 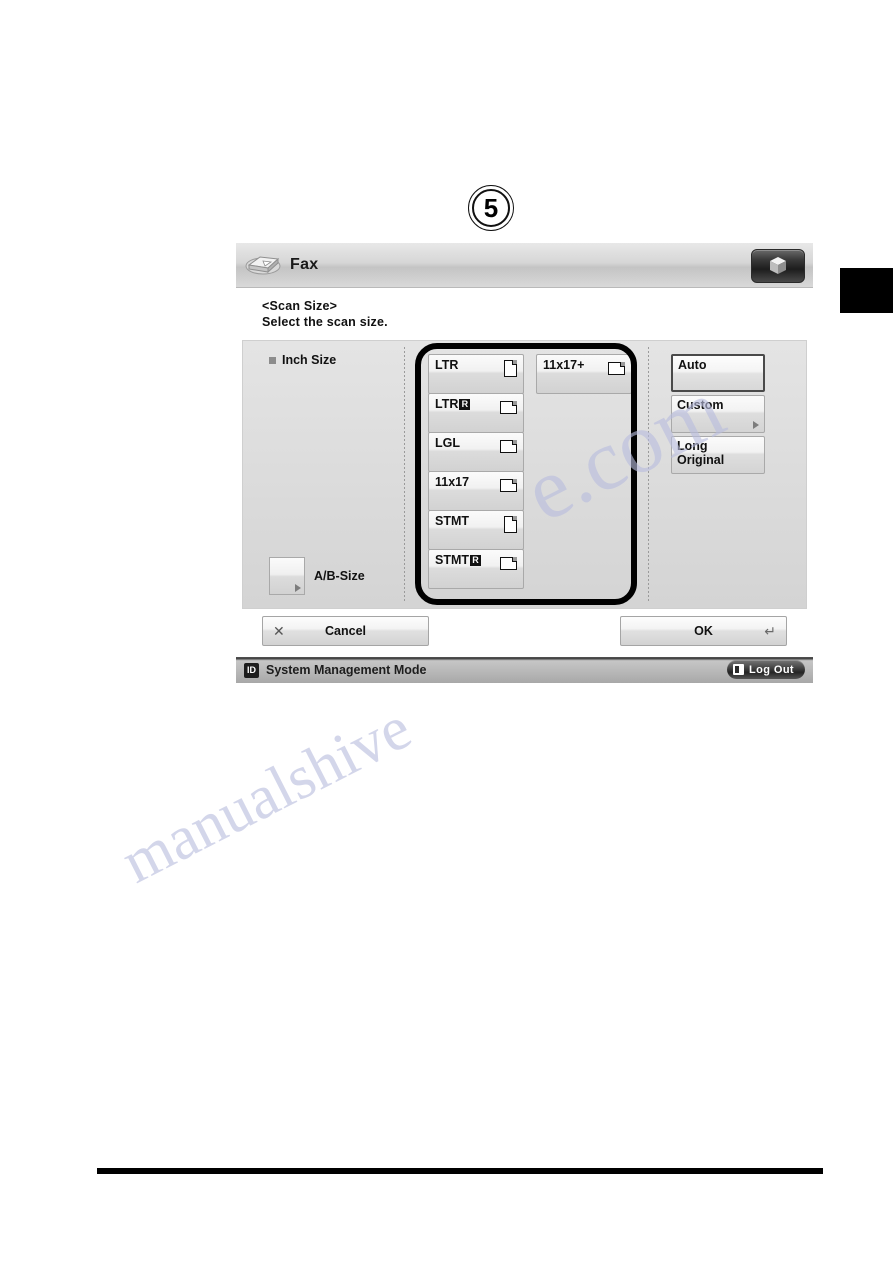 I want to click on size-button-ltr-r: LTR R, so click(x=476, y=413).